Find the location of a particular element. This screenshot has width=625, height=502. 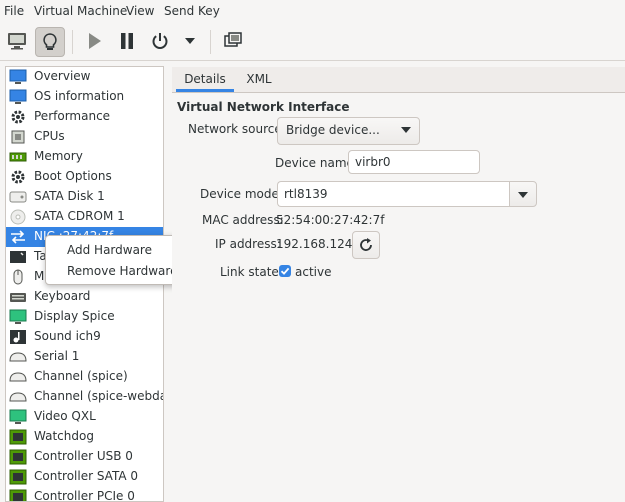

sidebar-item-boot-options: Boot Options is located at coordinates (84, 177).